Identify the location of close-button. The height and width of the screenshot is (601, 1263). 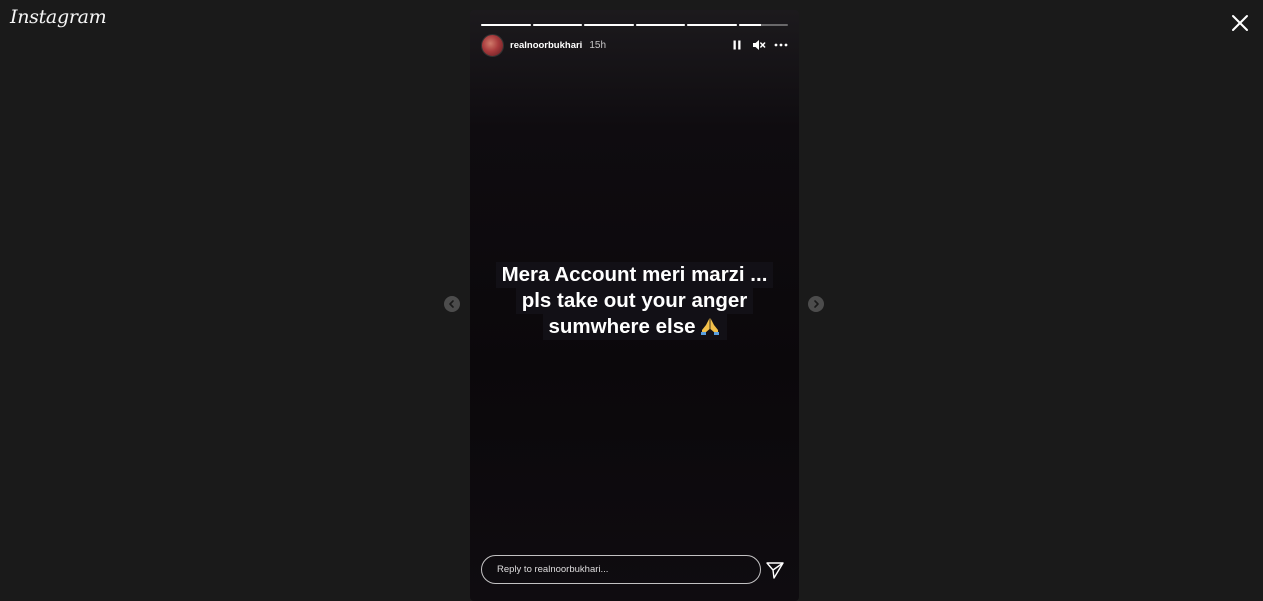
(1240, 23).